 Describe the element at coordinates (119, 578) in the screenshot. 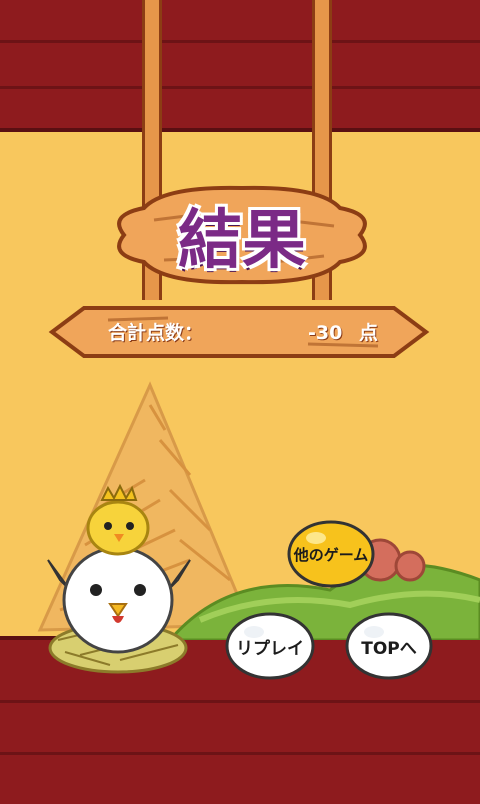

I see `characters-illustration` at that location.